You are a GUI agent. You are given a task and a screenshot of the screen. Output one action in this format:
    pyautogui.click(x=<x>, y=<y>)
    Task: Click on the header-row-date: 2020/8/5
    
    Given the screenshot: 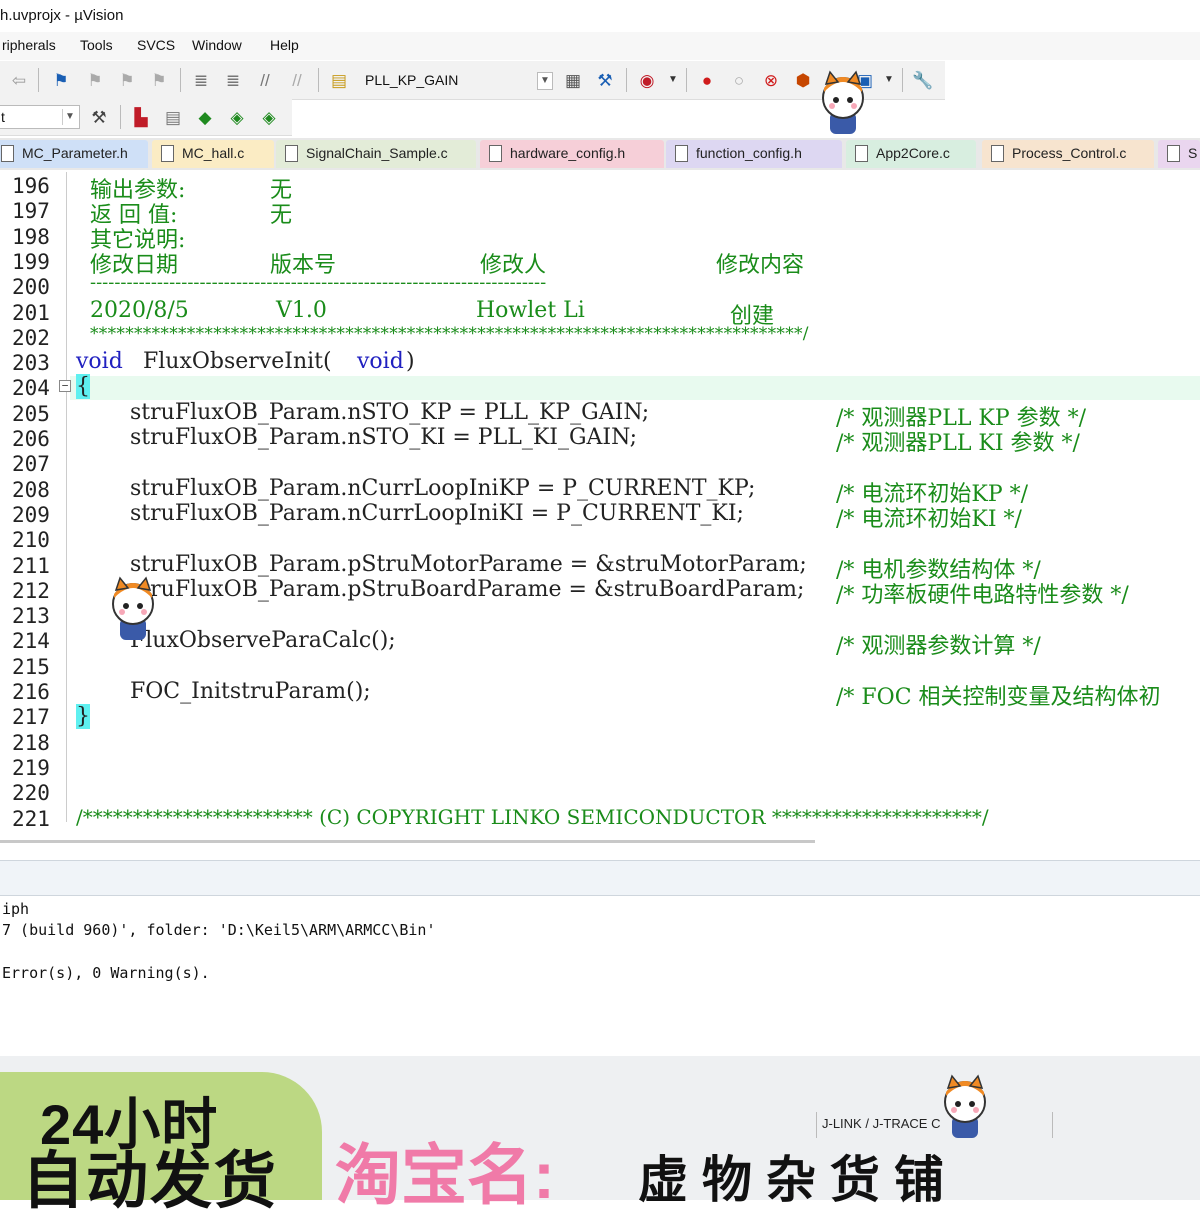 What is the action you would take?
    pyautogui.click(x=139, y=310)
    